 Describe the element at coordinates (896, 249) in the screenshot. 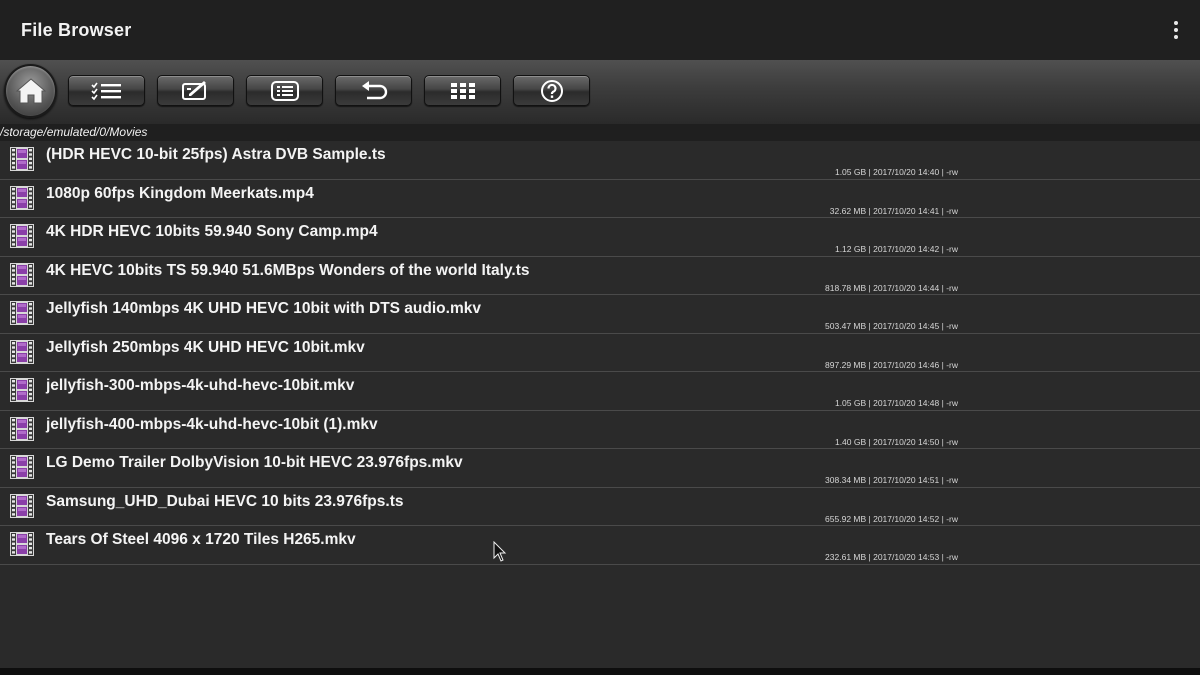

I see `file-details: 1.12 GB | 2017/10/20 14:42 | -rw` at that location.